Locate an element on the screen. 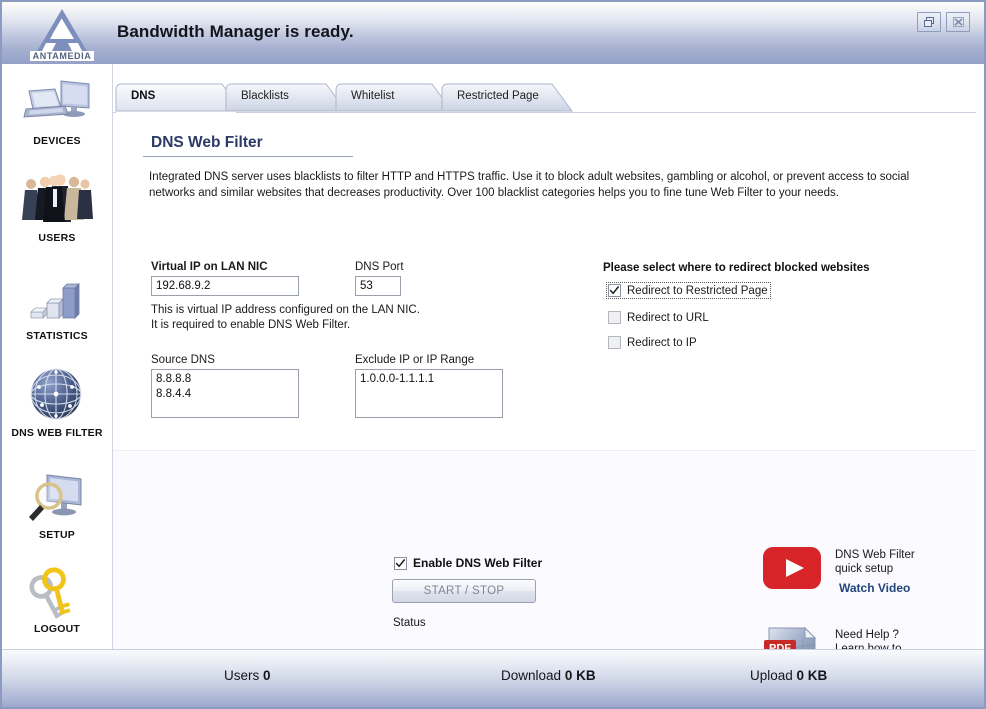  checkbox-redirect-to-url: Redirect to URL is located at coordinates (658, 317).